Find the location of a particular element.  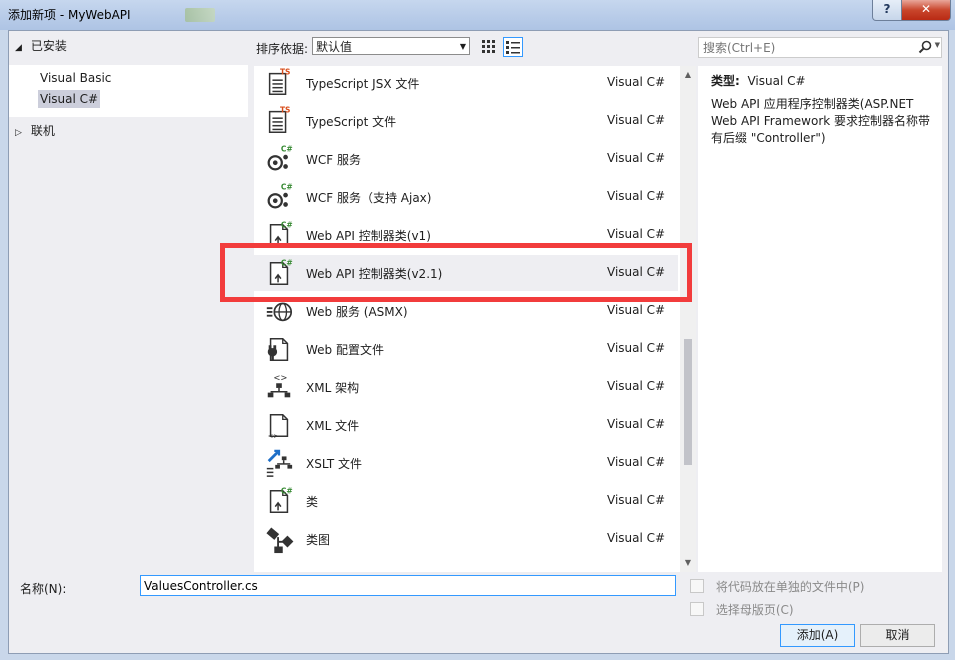

sort-select: 默认值 ▼ is located at coordinates (391, 46).